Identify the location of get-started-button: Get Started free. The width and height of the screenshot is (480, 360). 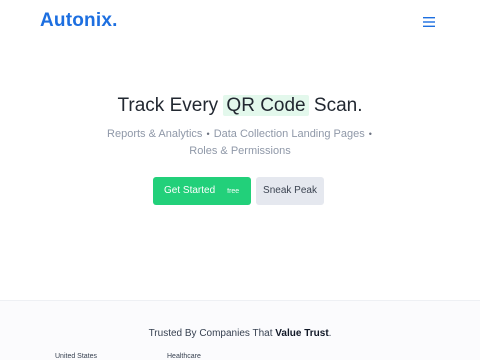
(202, 191).